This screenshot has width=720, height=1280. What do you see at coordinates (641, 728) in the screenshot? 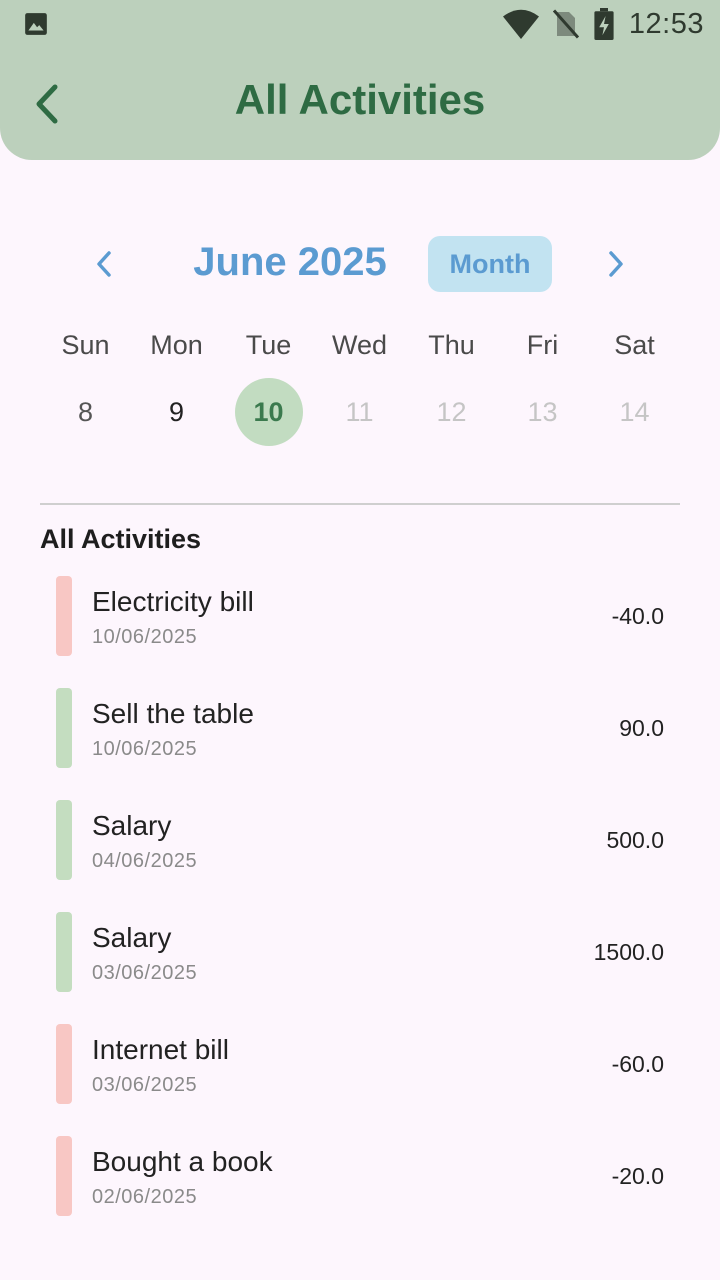
I see `activity-amount: 90.0` at bounding box center [641, 728].